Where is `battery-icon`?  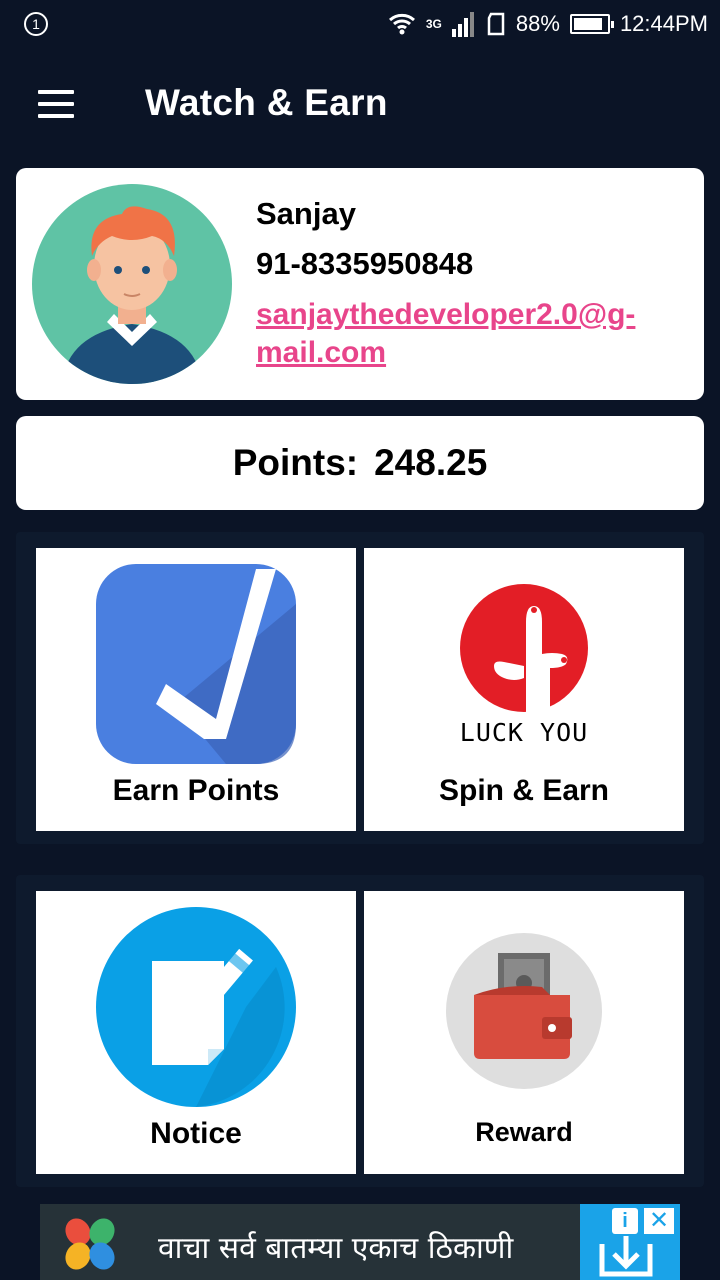 battery-icon is located at coordinates (591, 24).